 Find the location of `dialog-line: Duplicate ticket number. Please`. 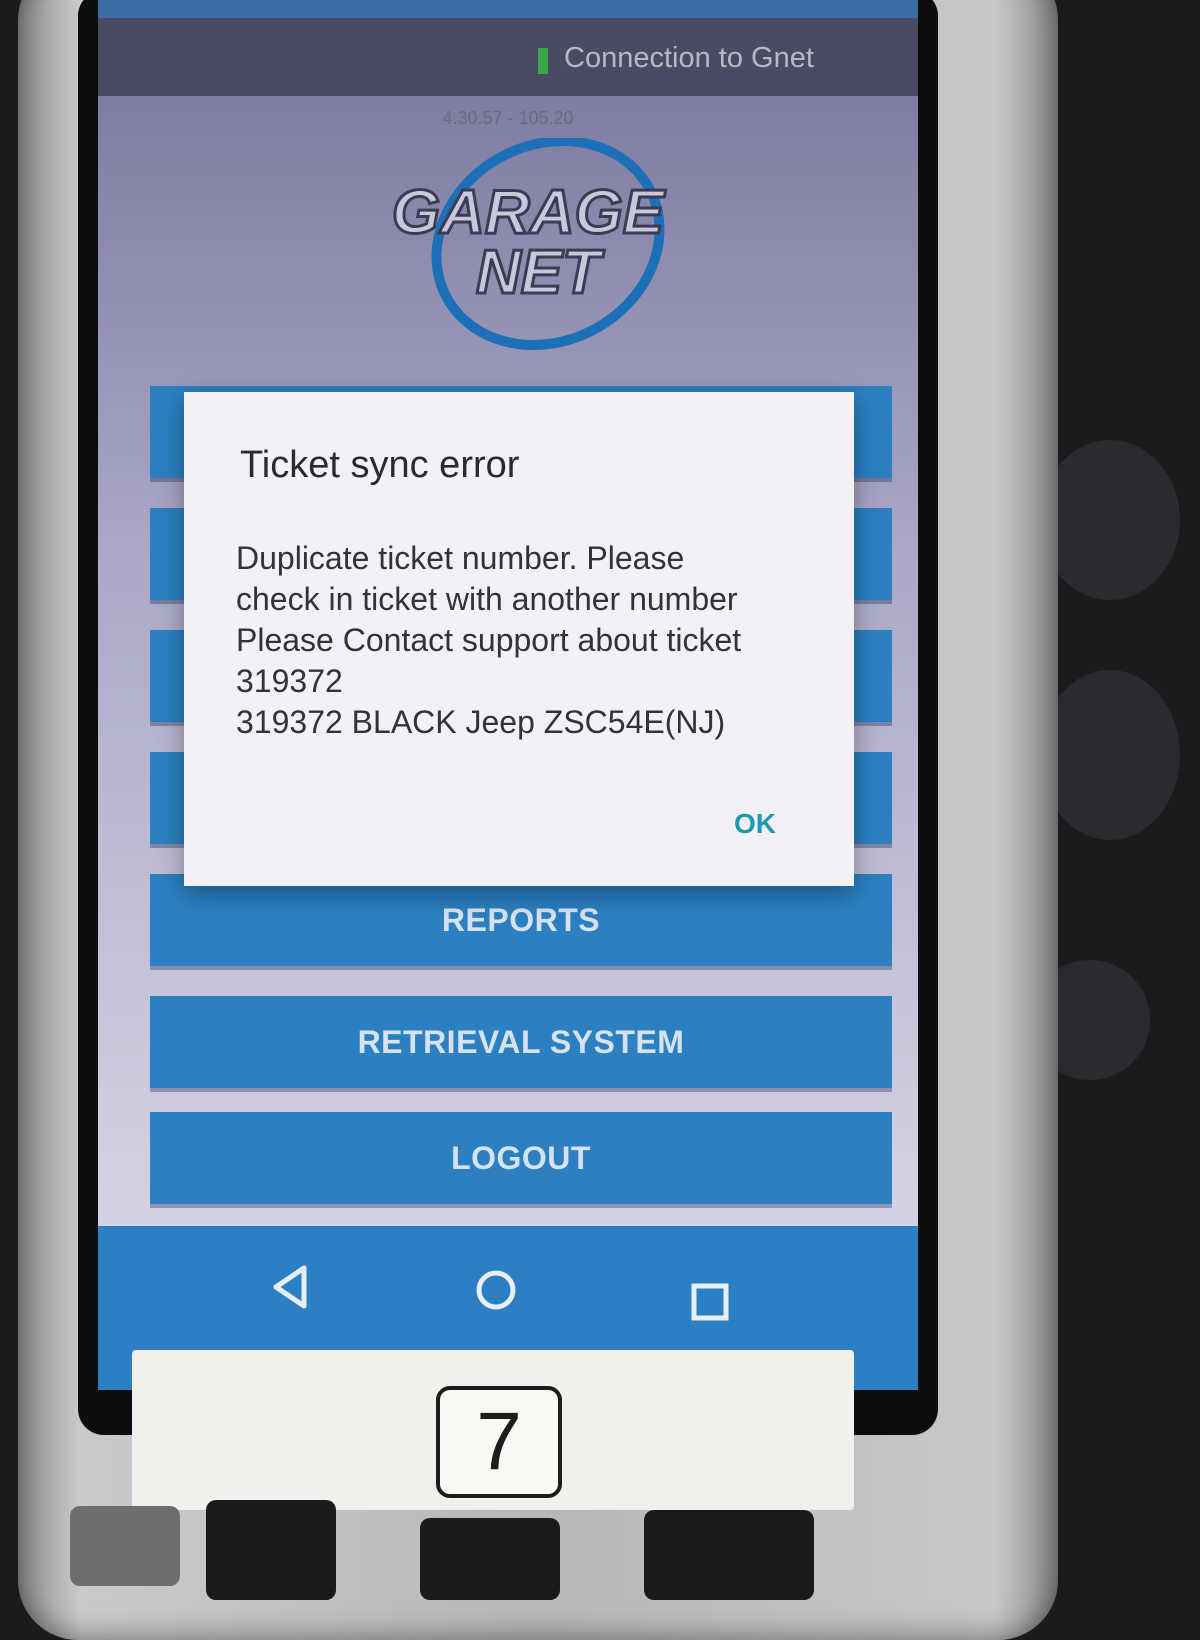

dialog-line: Duplicate ticket number. Please is located at coordinates (460, 558).